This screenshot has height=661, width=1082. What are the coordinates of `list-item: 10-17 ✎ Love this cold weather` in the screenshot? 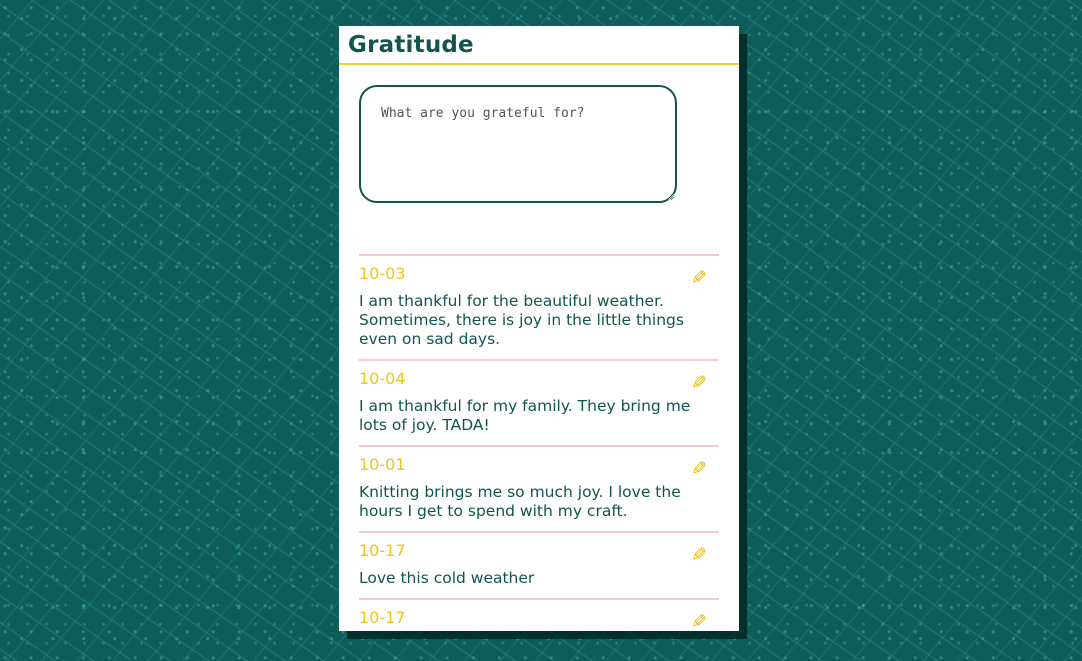 It's located at (539, 564).